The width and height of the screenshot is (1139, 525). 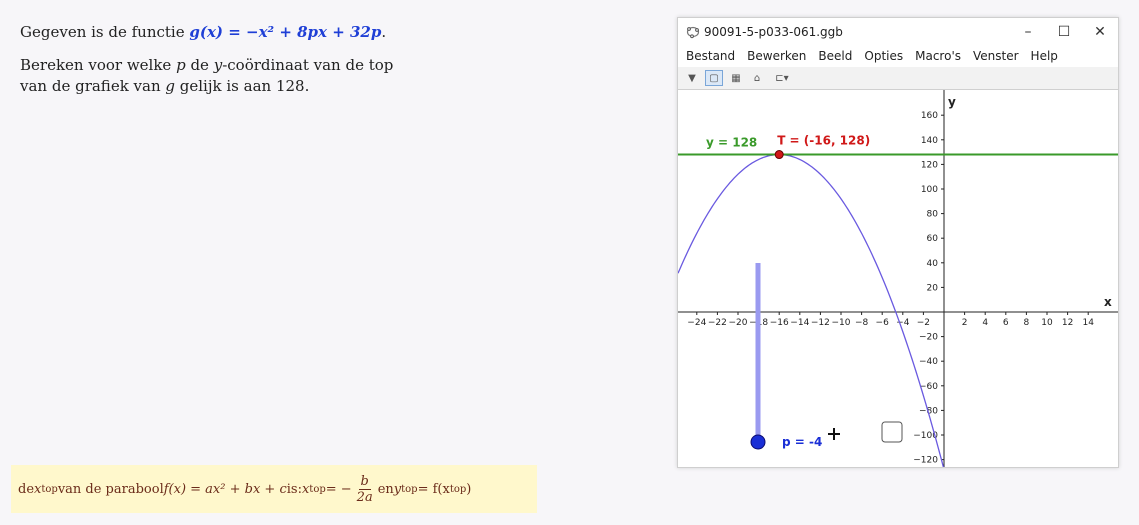 I want to click on x-tick-label: −2, so click(x=923, y=323).